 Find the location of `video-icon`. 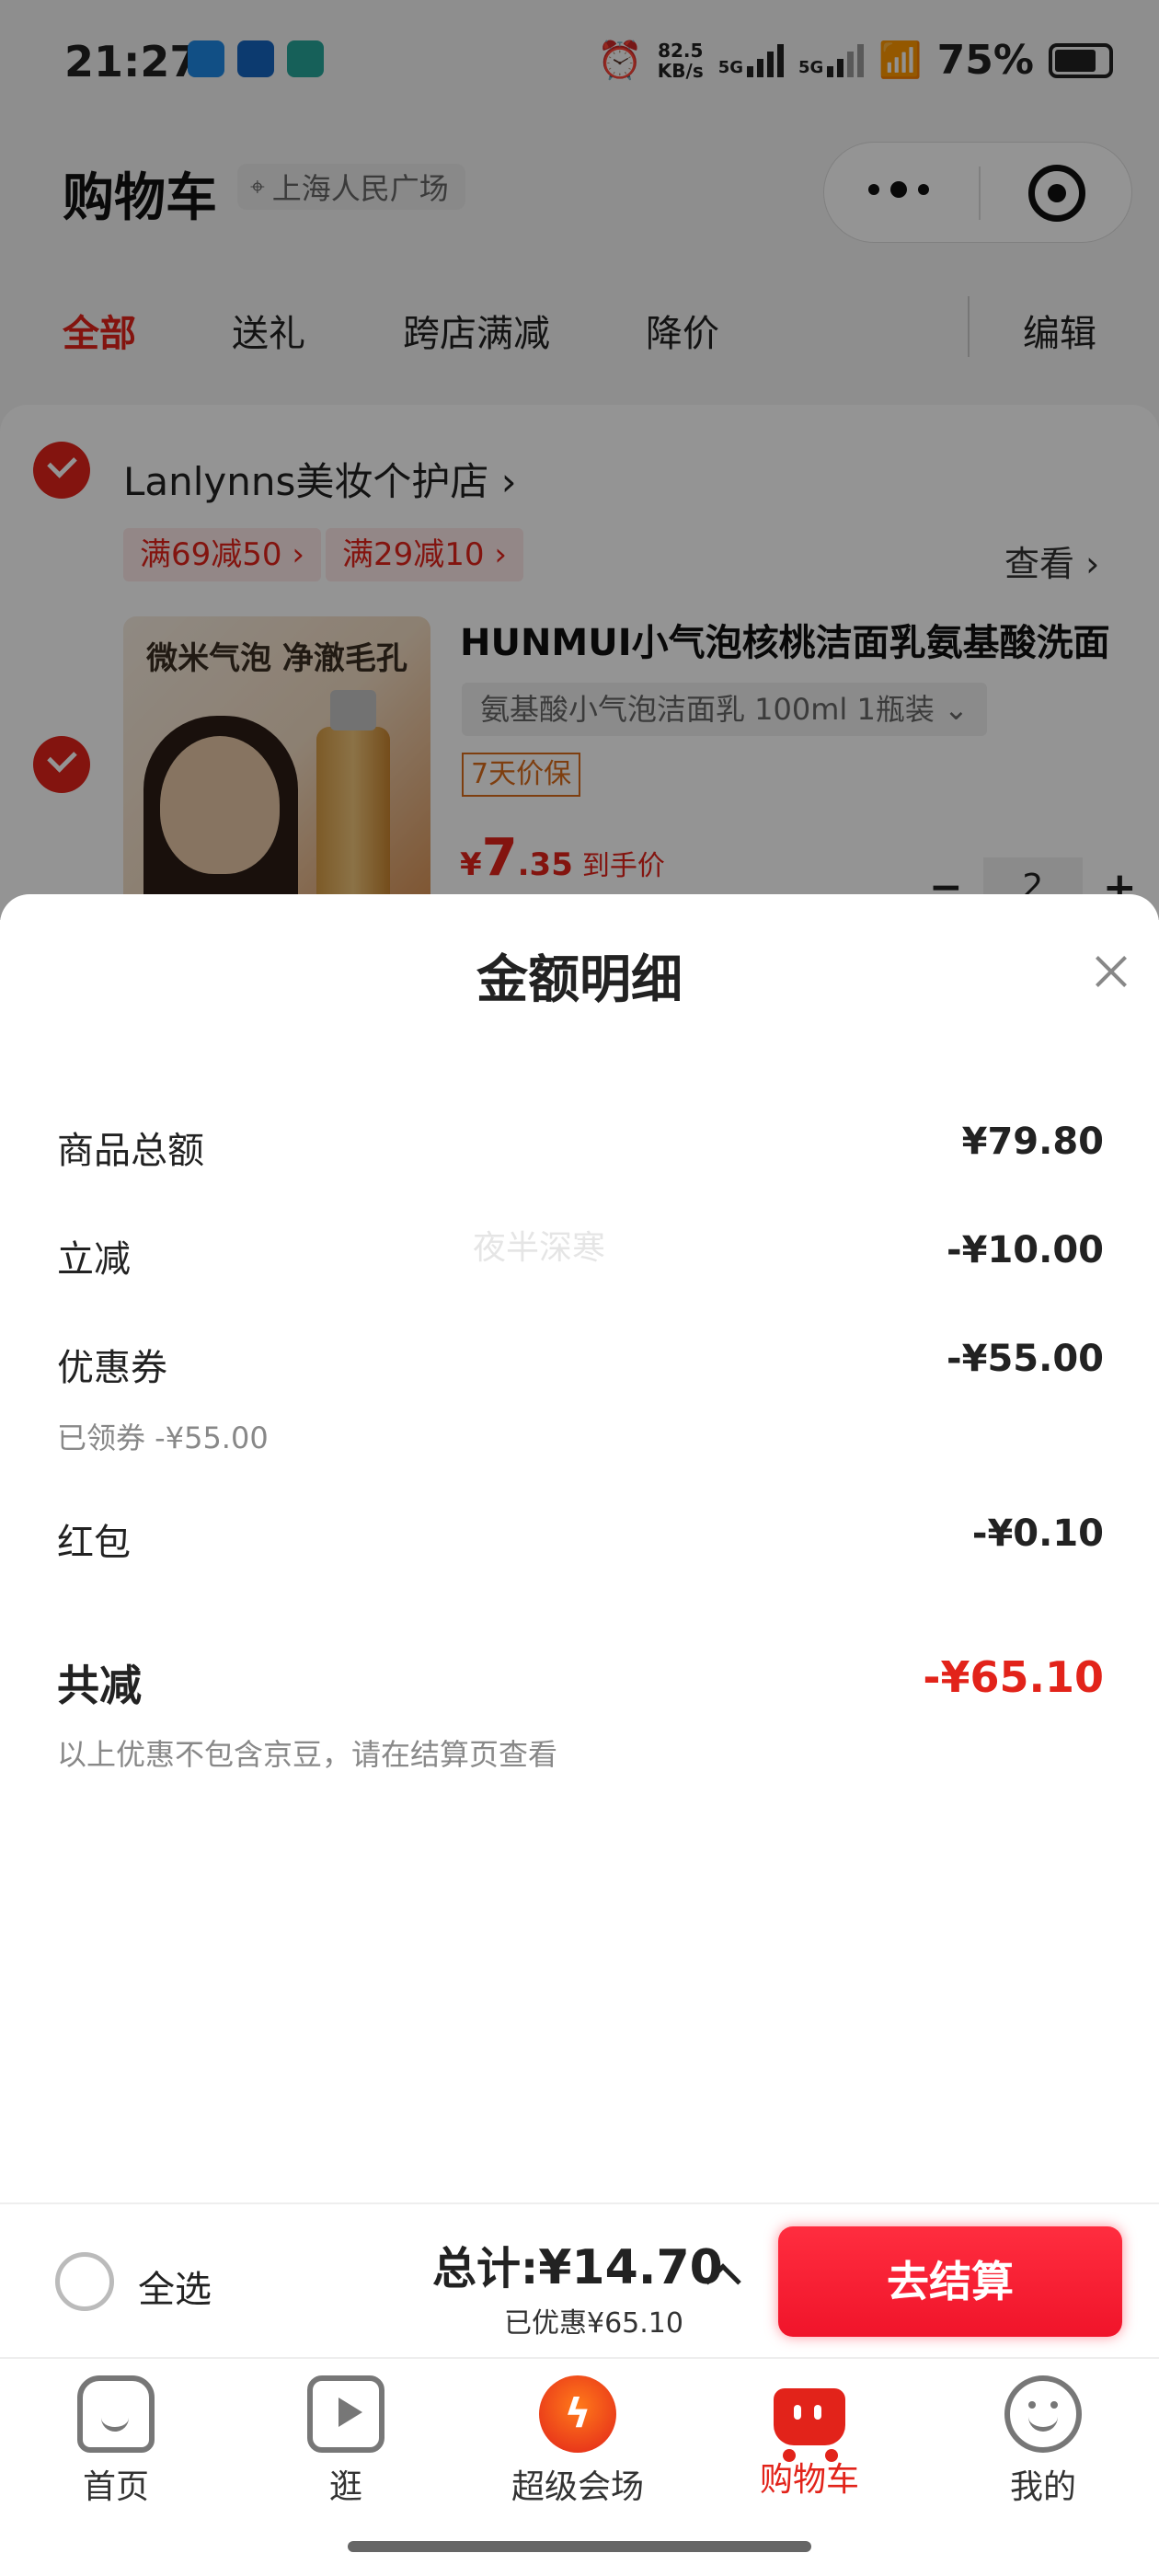

video-icon is located at coordinates (345, 2414).